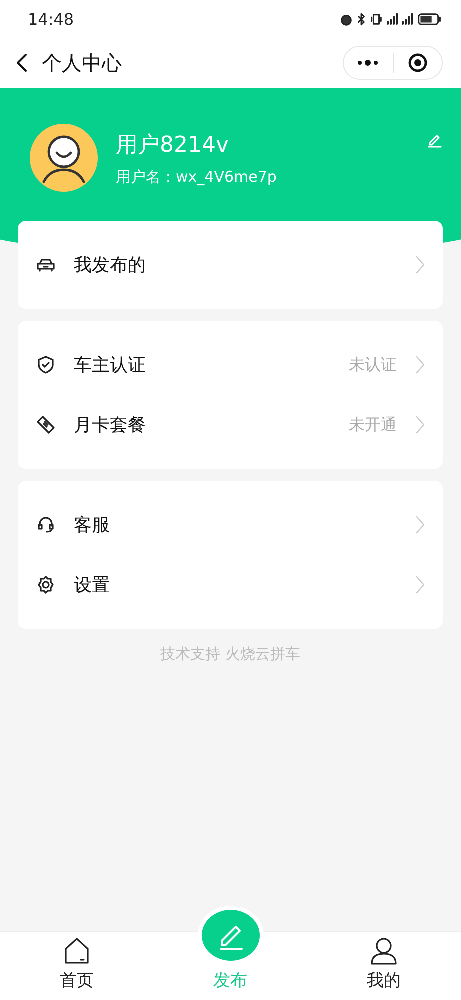  I want to click on status-time: 14:48, so click(51, 19).